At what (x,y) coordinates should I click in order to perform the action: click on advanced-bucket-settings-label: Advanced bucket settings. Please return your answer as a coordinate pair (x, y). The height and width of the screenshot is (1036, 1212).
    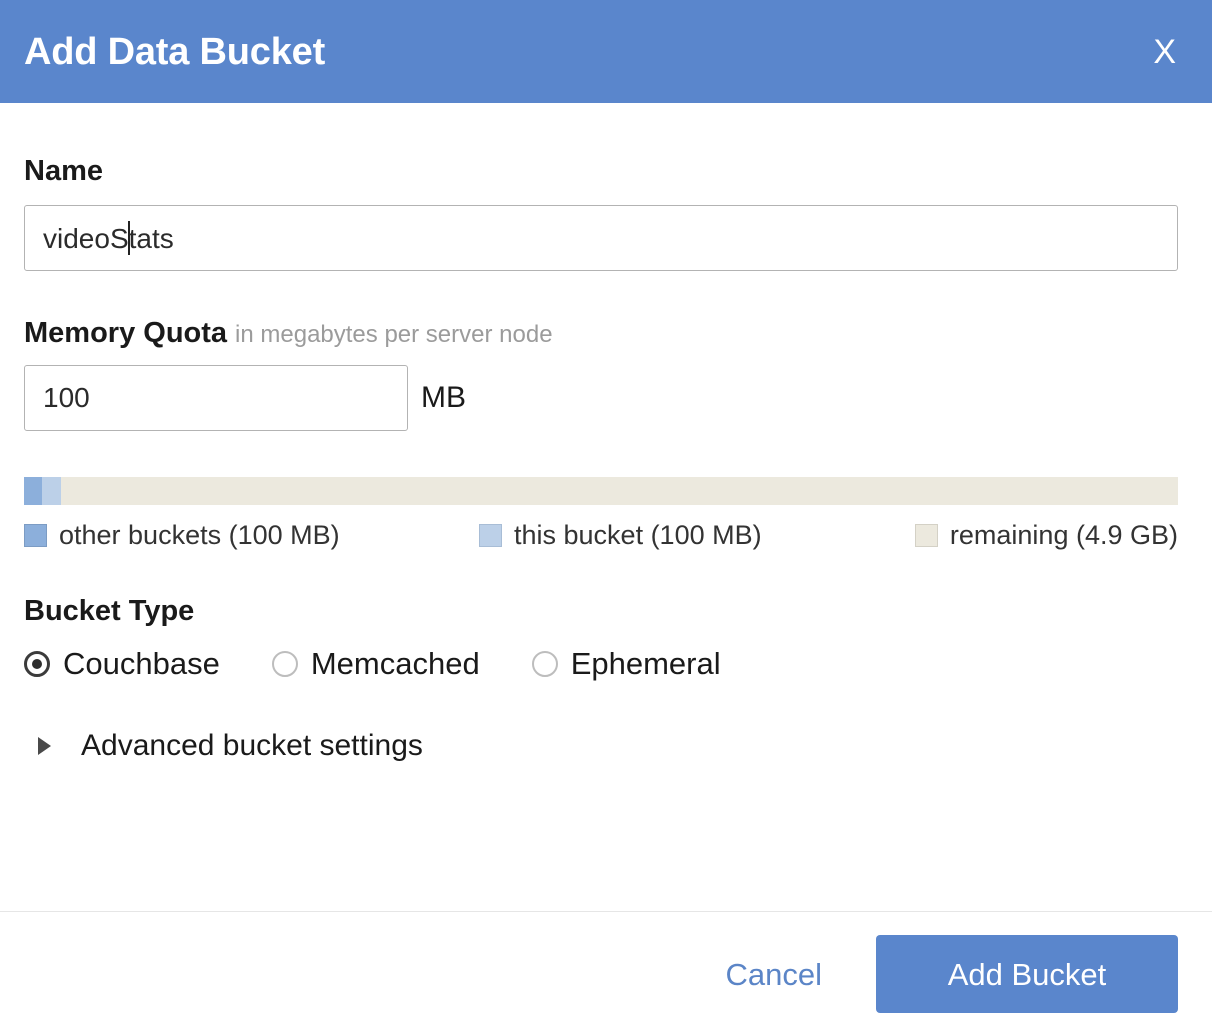
    Looking at the image, I should click on (252, 745).